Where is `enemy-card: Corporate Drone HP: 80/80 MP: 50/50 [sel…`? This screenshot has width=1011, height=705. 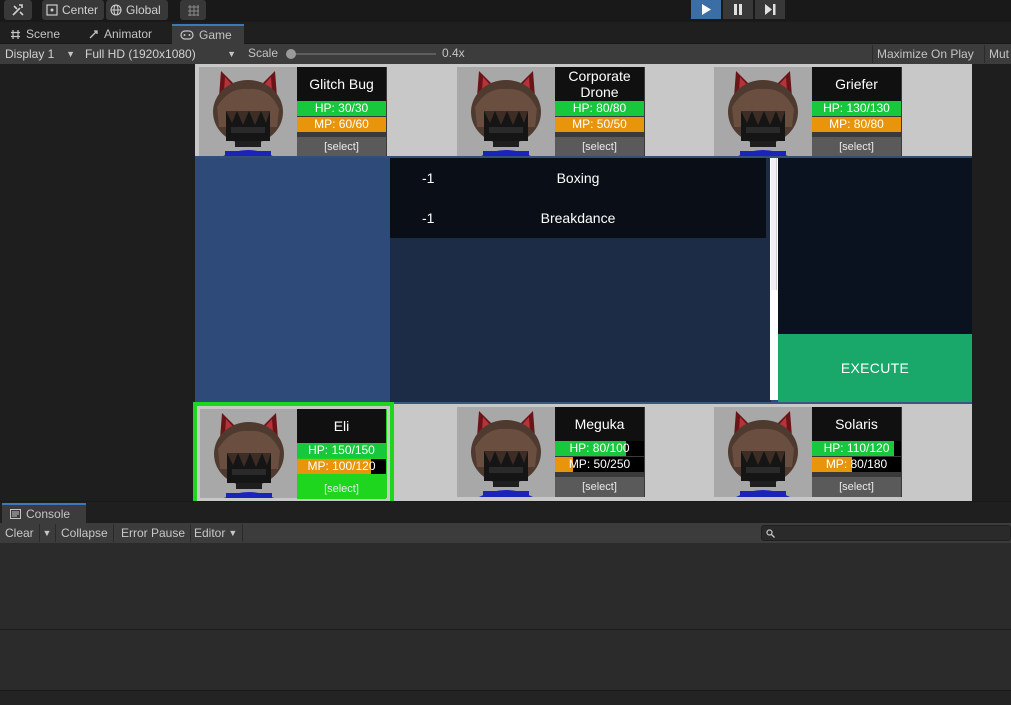
enemy-card: Corporate Drone HP: 80/80 MP: 50/50 [sel… is located at coordinates (551, 112).